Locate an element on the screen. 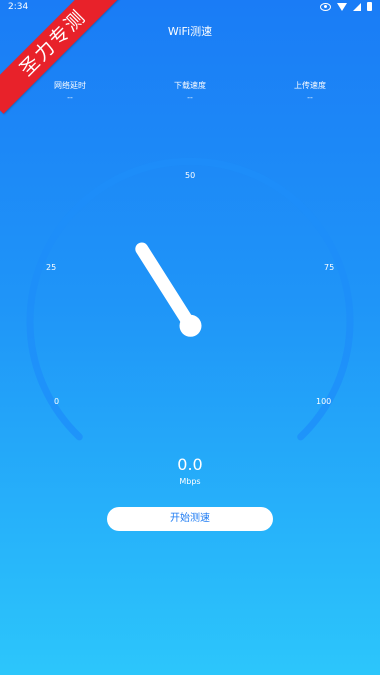  gauge-needle-head is located at coordinates (190, 325).